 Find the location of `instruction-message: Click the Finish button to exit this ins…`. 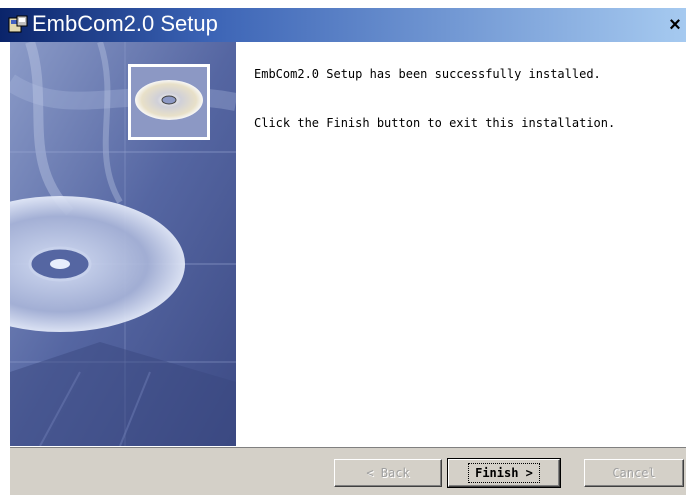

instruction-message: Click the Finish button to exit this ins… is located at coordinates (435, 123).